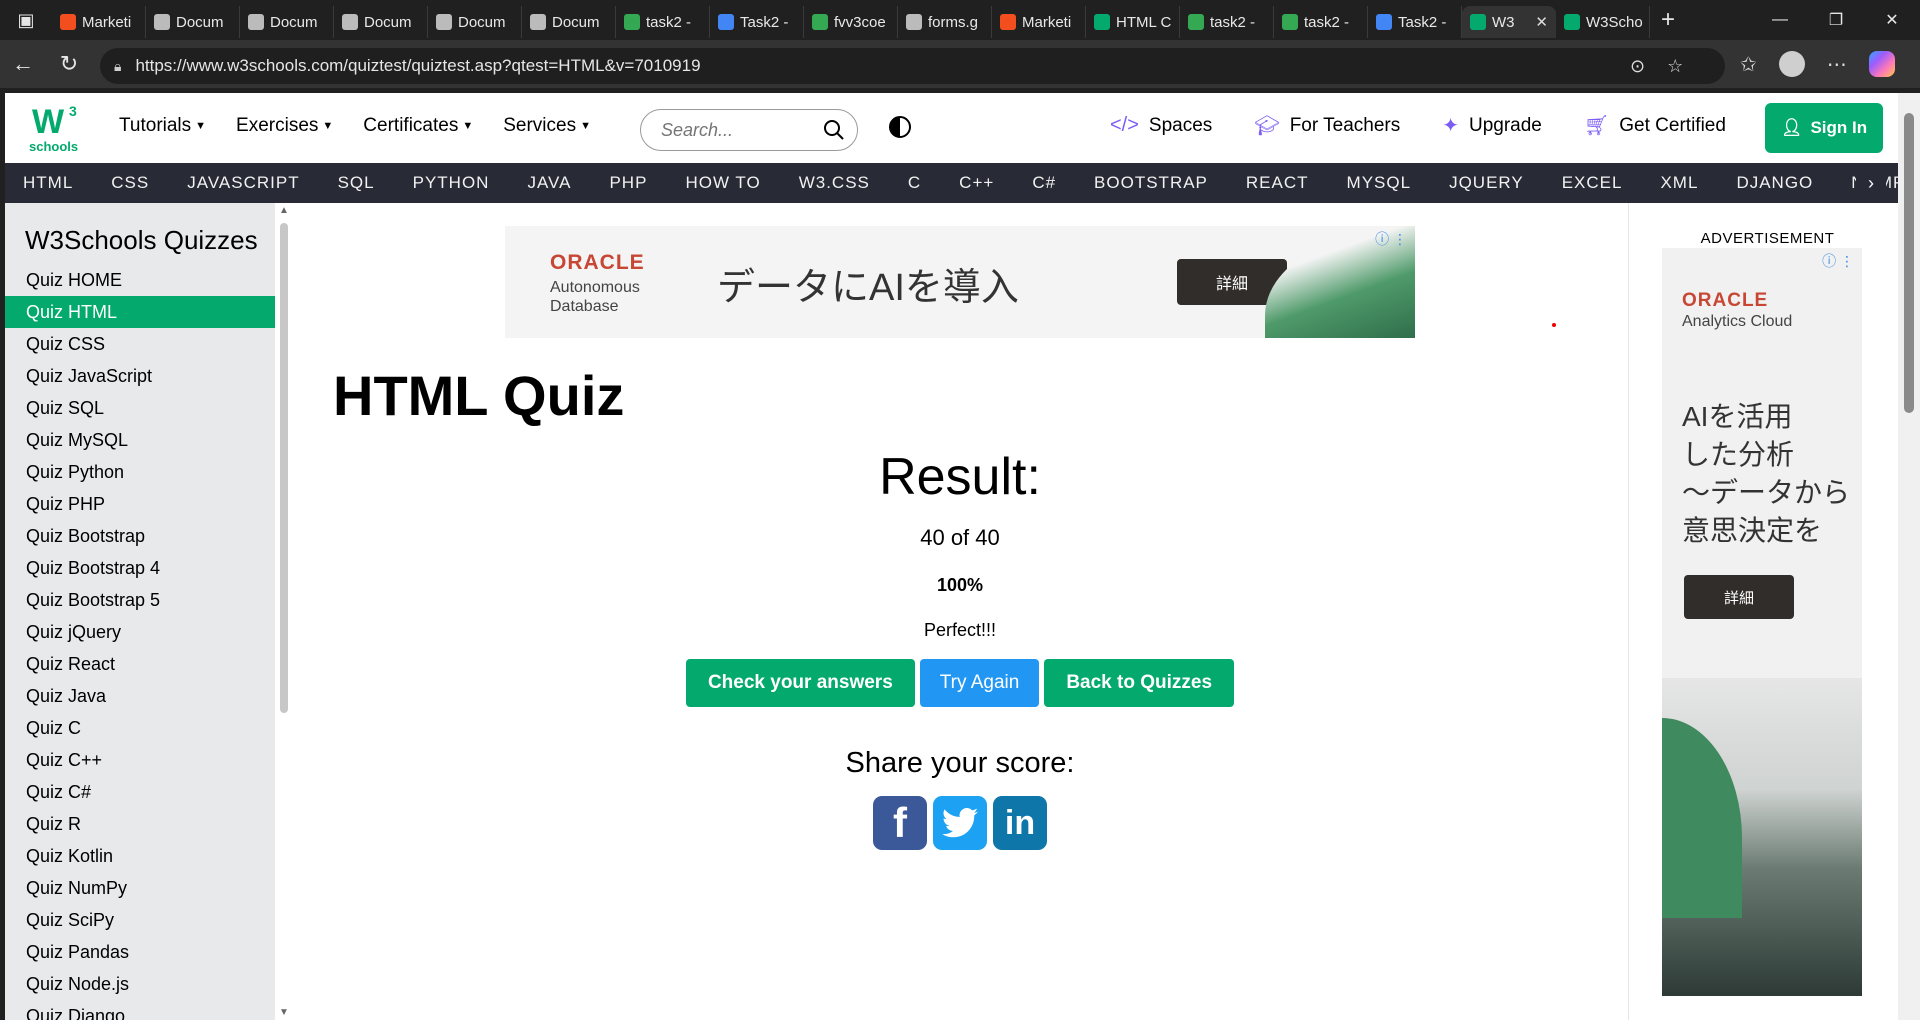  Describe the element at coordinates (1592, 183) in the screenshot. I see `lang-link: EXCEL` at that location.